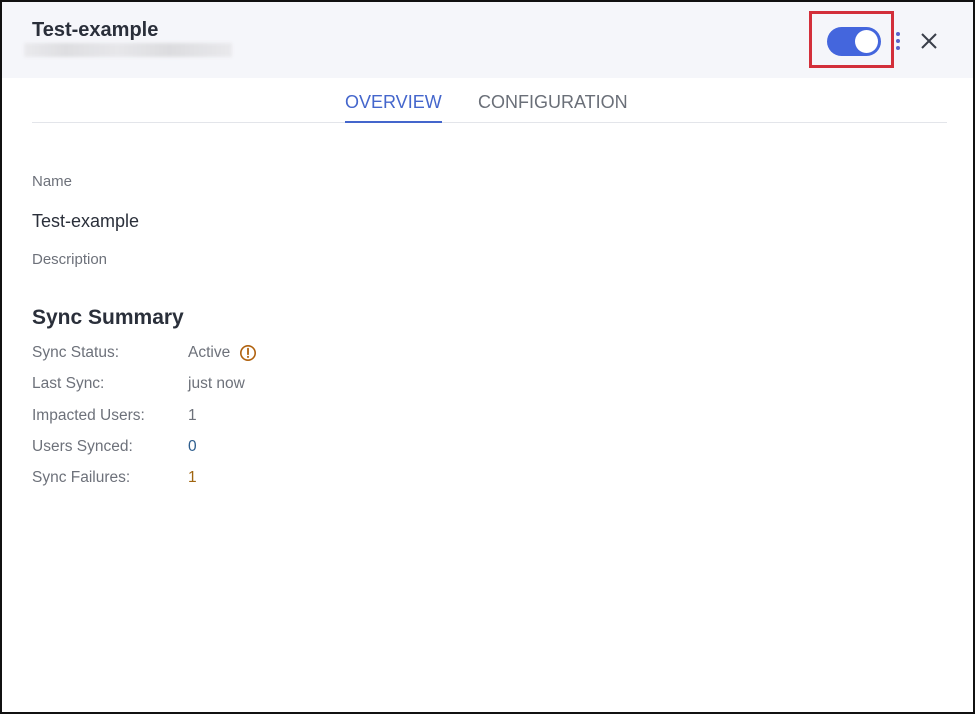  What do you see at coordinates (232, 448) in the screenshot?
I see `users-synced-row: Users Synced: 0` at bounding box center [232, 448].